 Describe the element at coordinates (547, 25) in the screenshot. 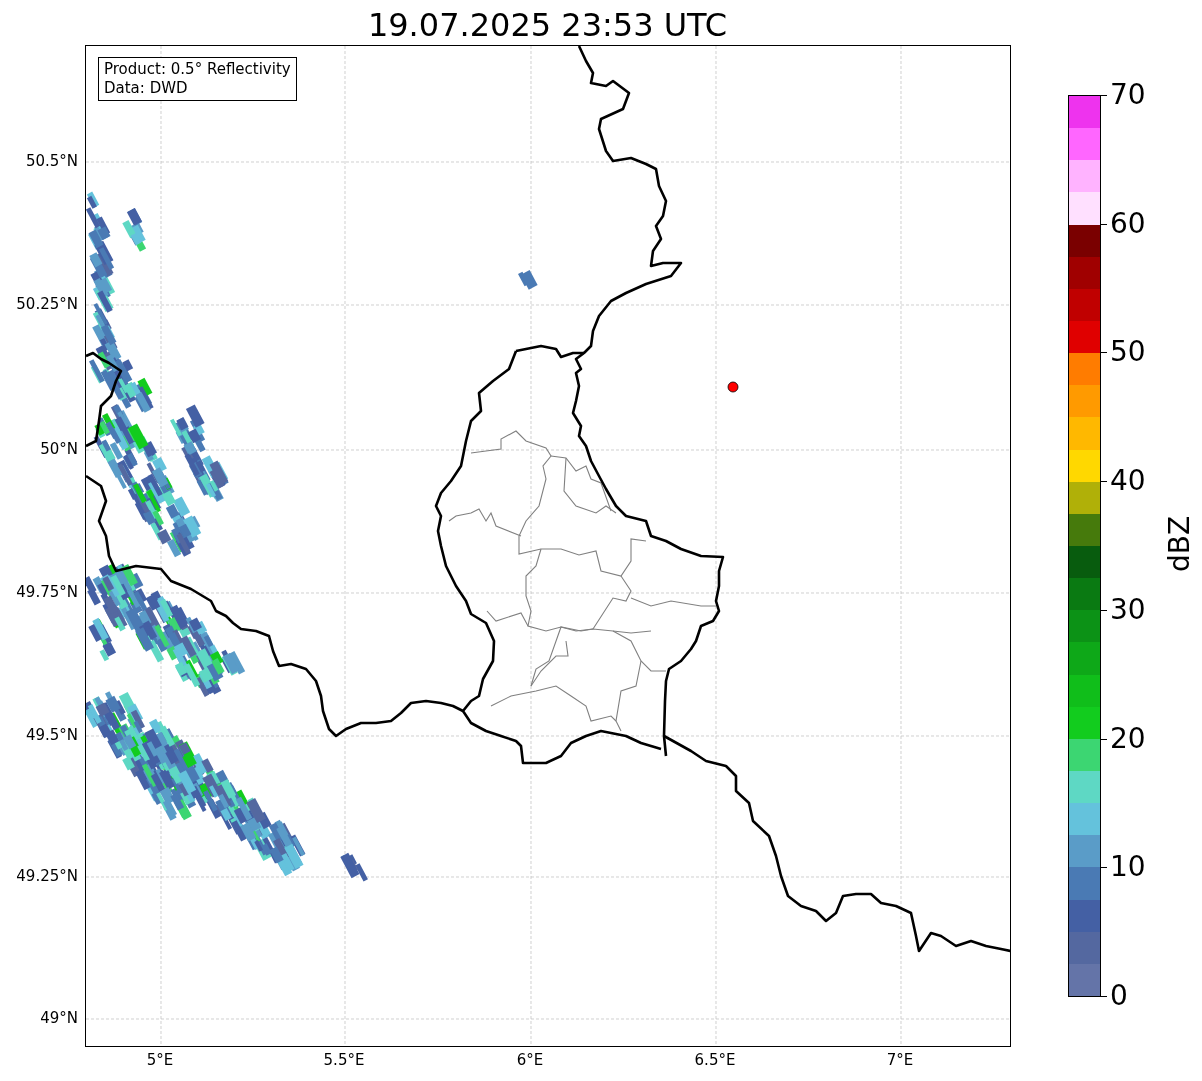

I see `chart-title: 19.07.2025 23:53 UTC` at that location.